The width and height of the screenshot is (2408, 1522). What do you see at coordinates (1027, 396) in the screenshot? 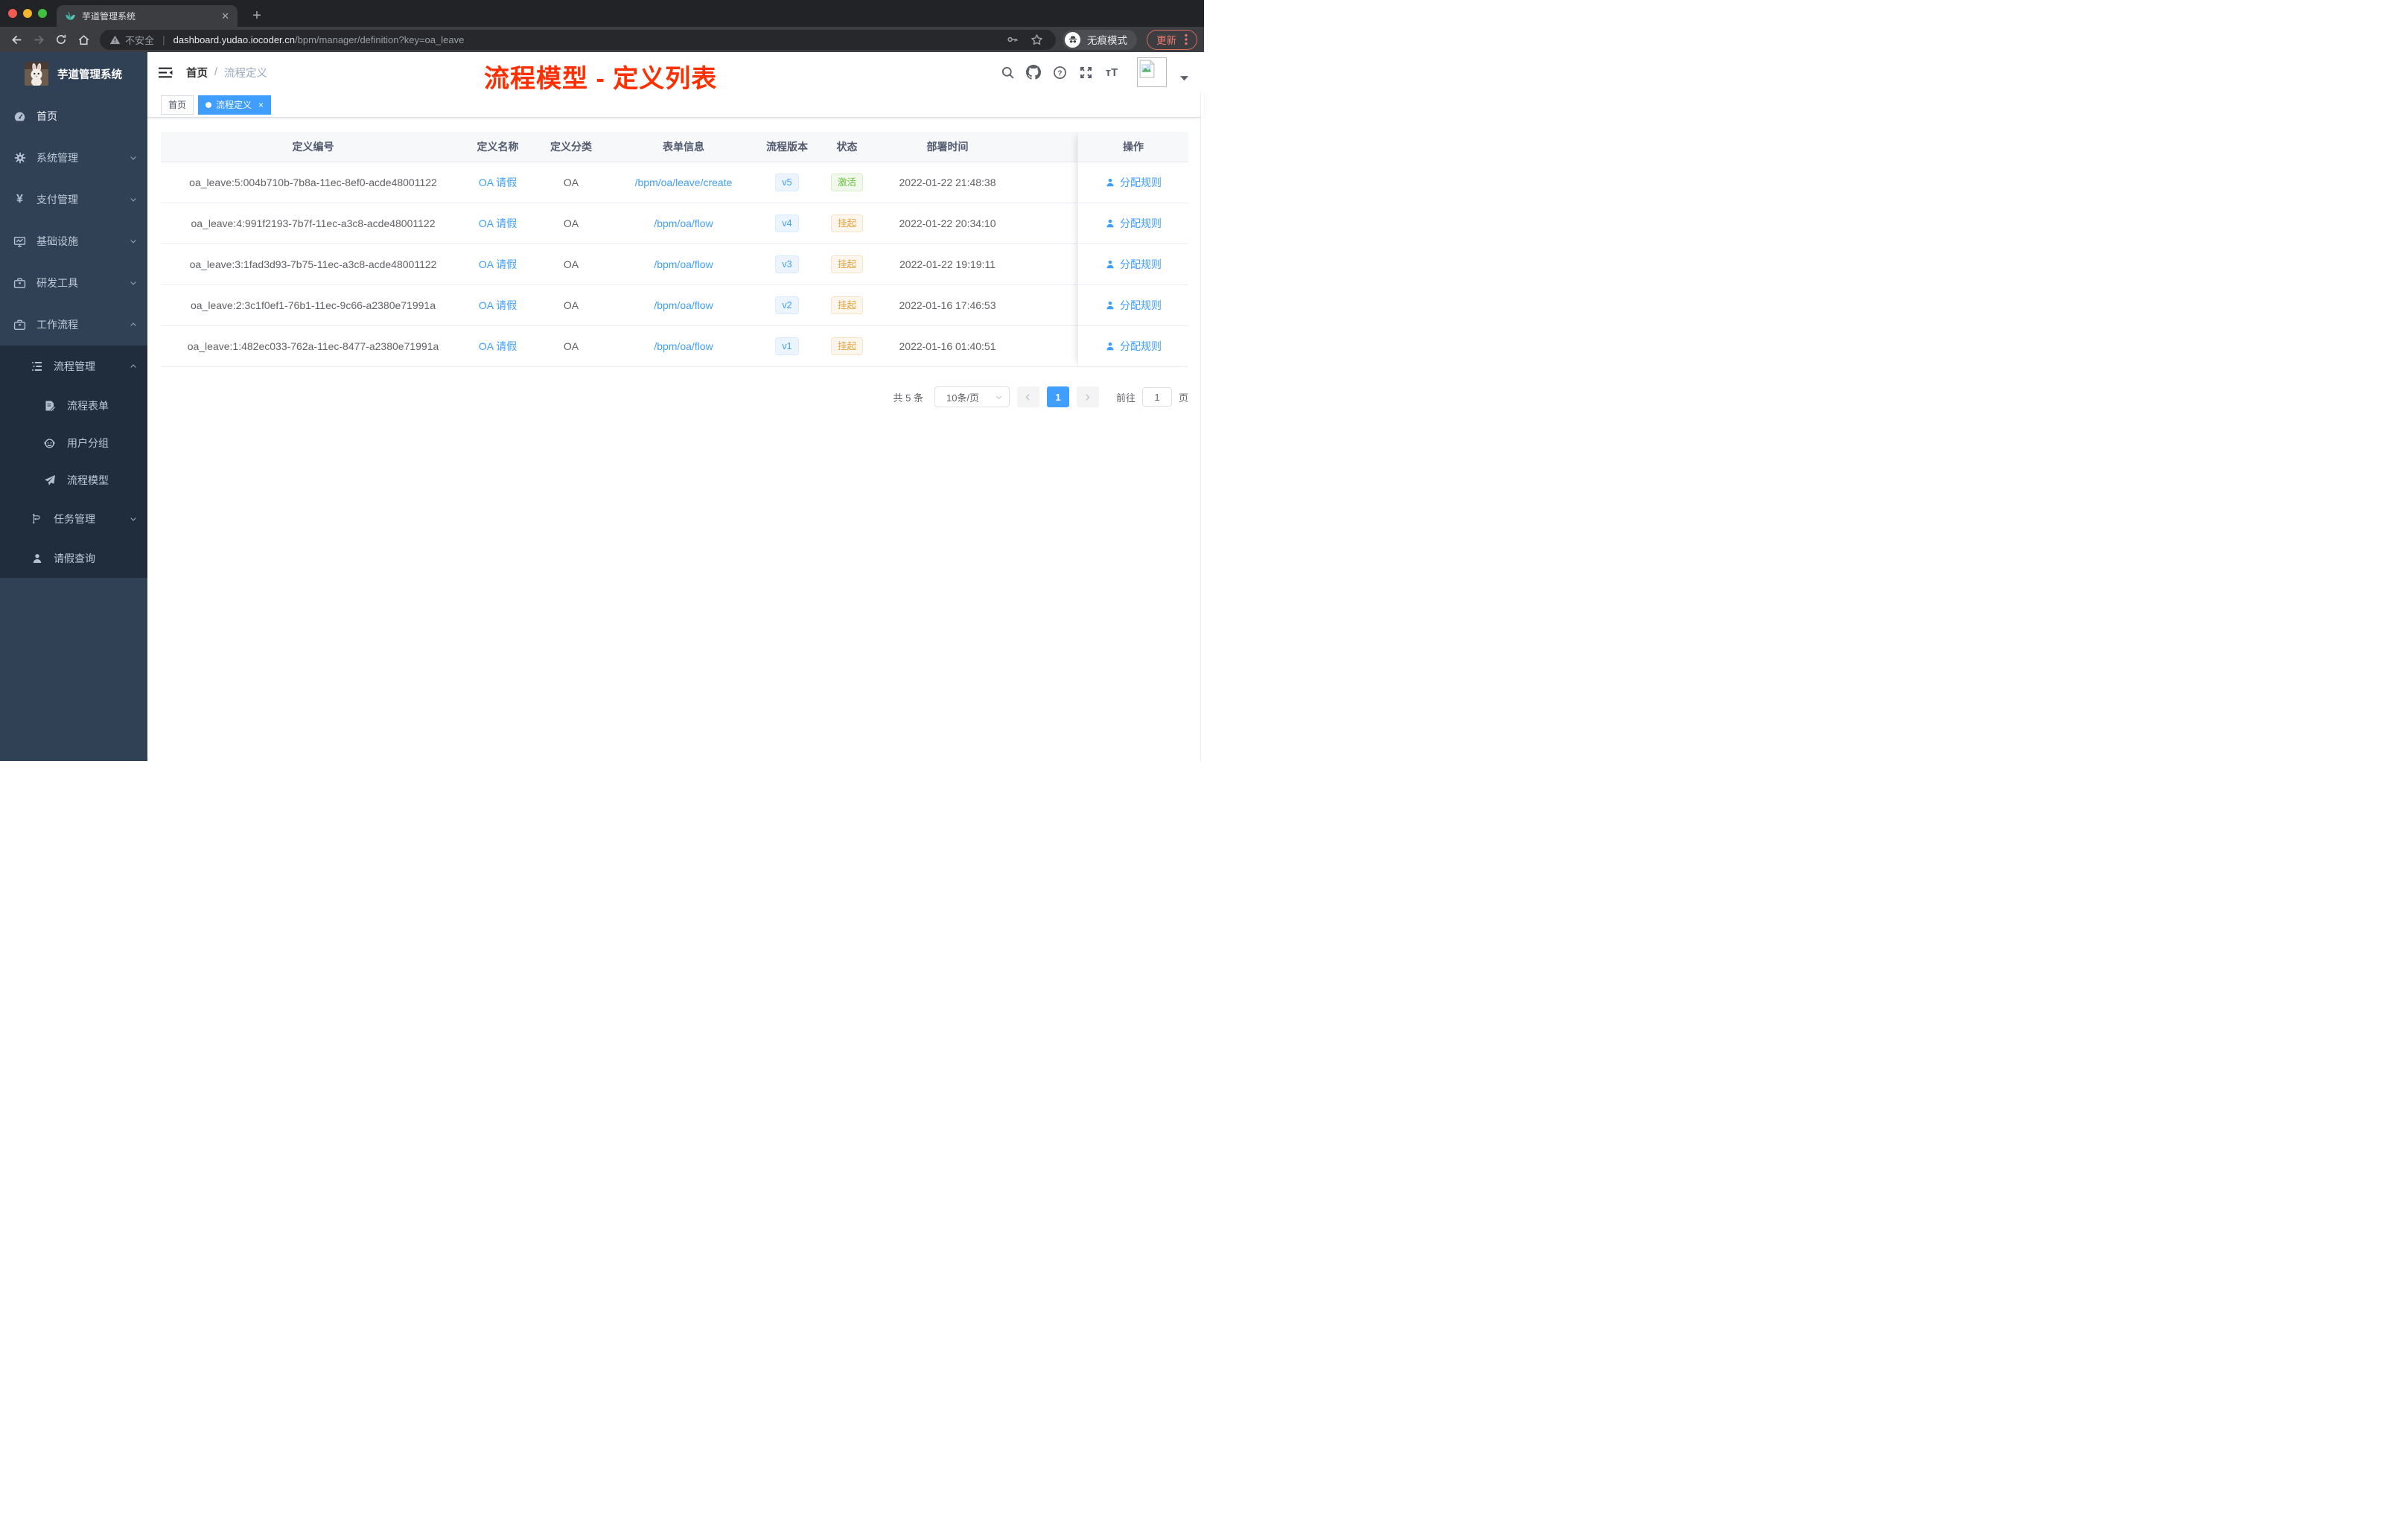
I see `prev-page-button` at bounding box center [1027, 396].